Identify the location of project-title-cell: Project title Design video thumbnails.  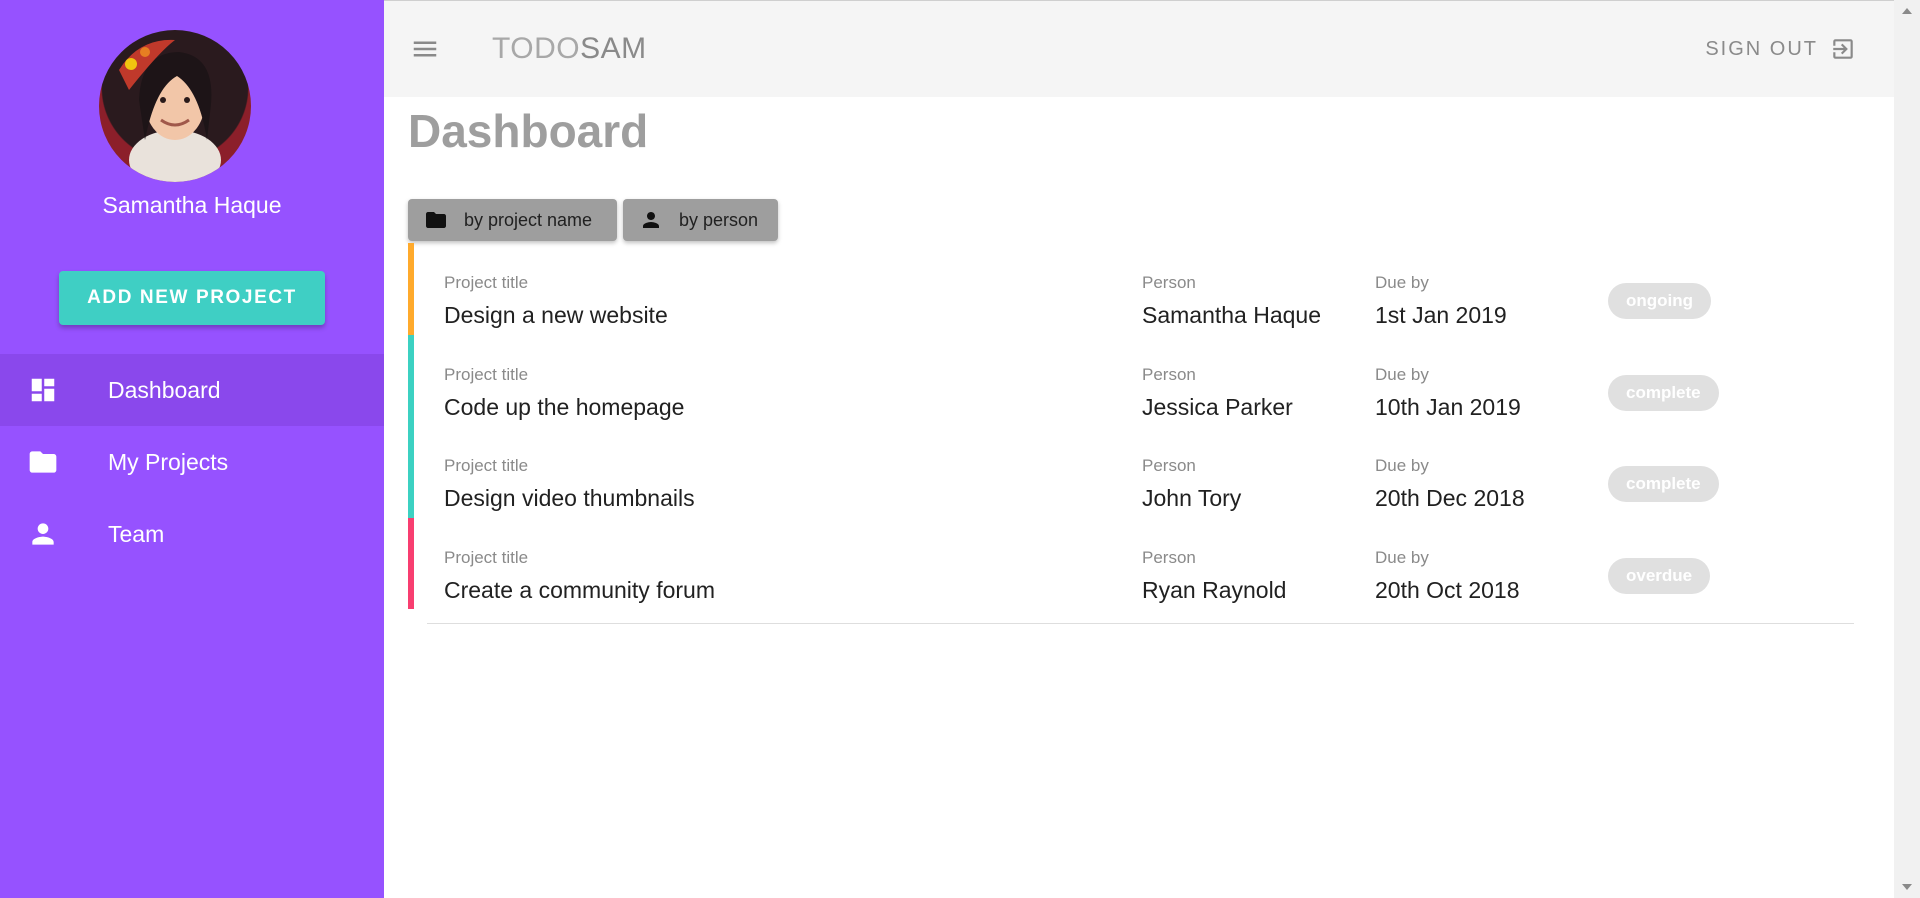
(569, 484).